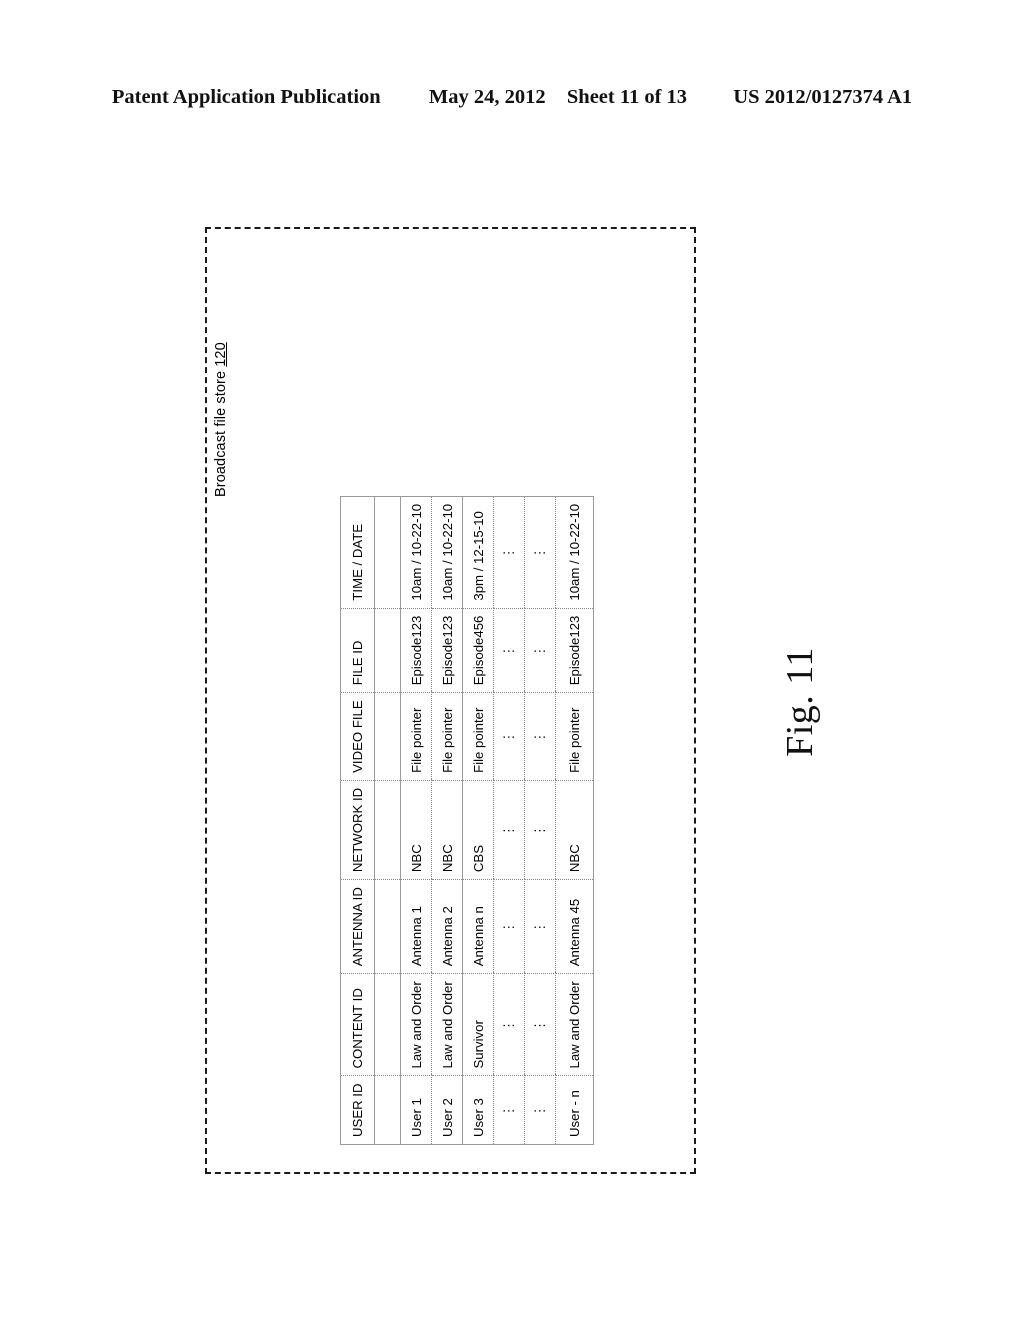 The width and height of the screenshot is (1024, 1320). I want to click on cell-file-id: Episode456, so click(478, 650).